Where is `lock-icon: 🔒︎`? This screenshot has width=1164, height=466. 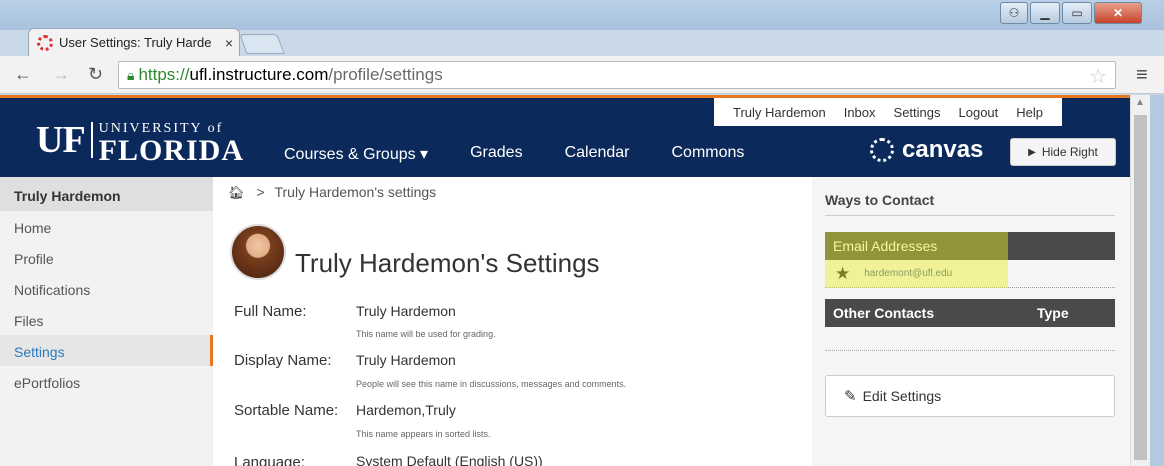 lock-icon: 🔒︎ is located at coordinates (131, 74).